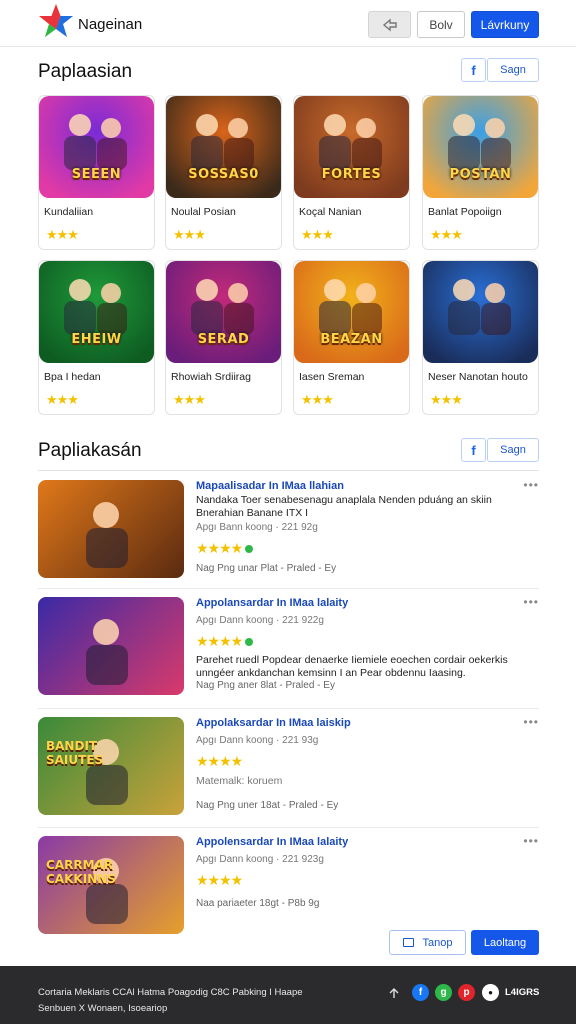 This screenshot has width=576, height=1024. I want to click on game-art-title: FORTES, so click(351, 174).